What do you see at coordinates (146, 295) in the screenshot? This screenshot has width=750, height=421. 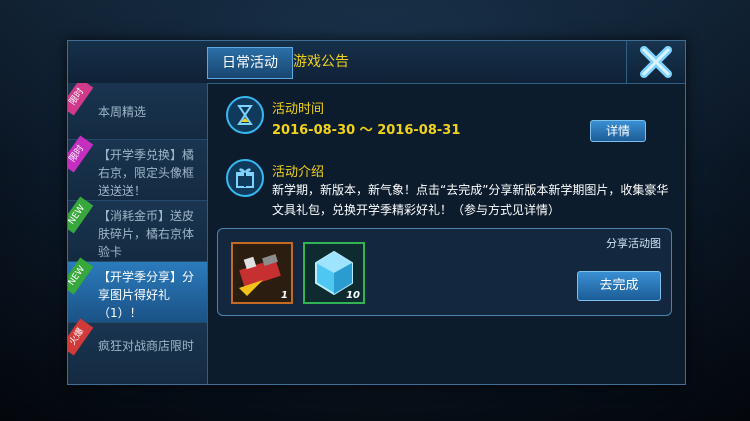 I see `sidebar-item-label: 【开学季分享】分享图片得好礼（1）！` at bounding box center [146, 295].